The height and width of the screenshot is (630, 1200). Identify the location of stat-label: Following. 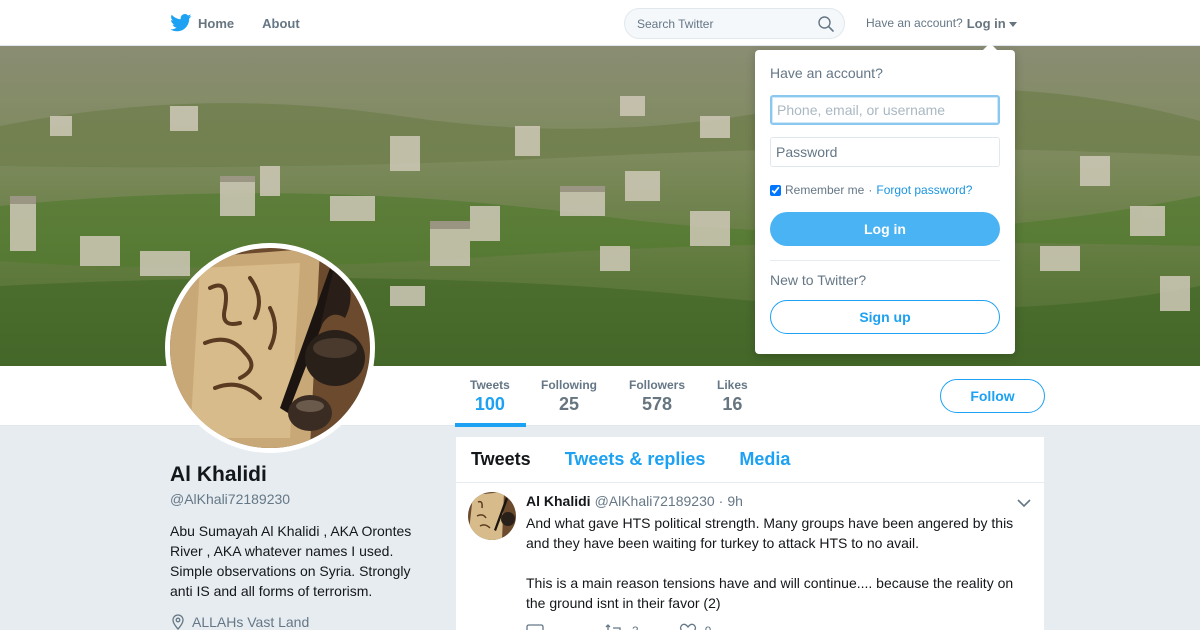
(569, 385).